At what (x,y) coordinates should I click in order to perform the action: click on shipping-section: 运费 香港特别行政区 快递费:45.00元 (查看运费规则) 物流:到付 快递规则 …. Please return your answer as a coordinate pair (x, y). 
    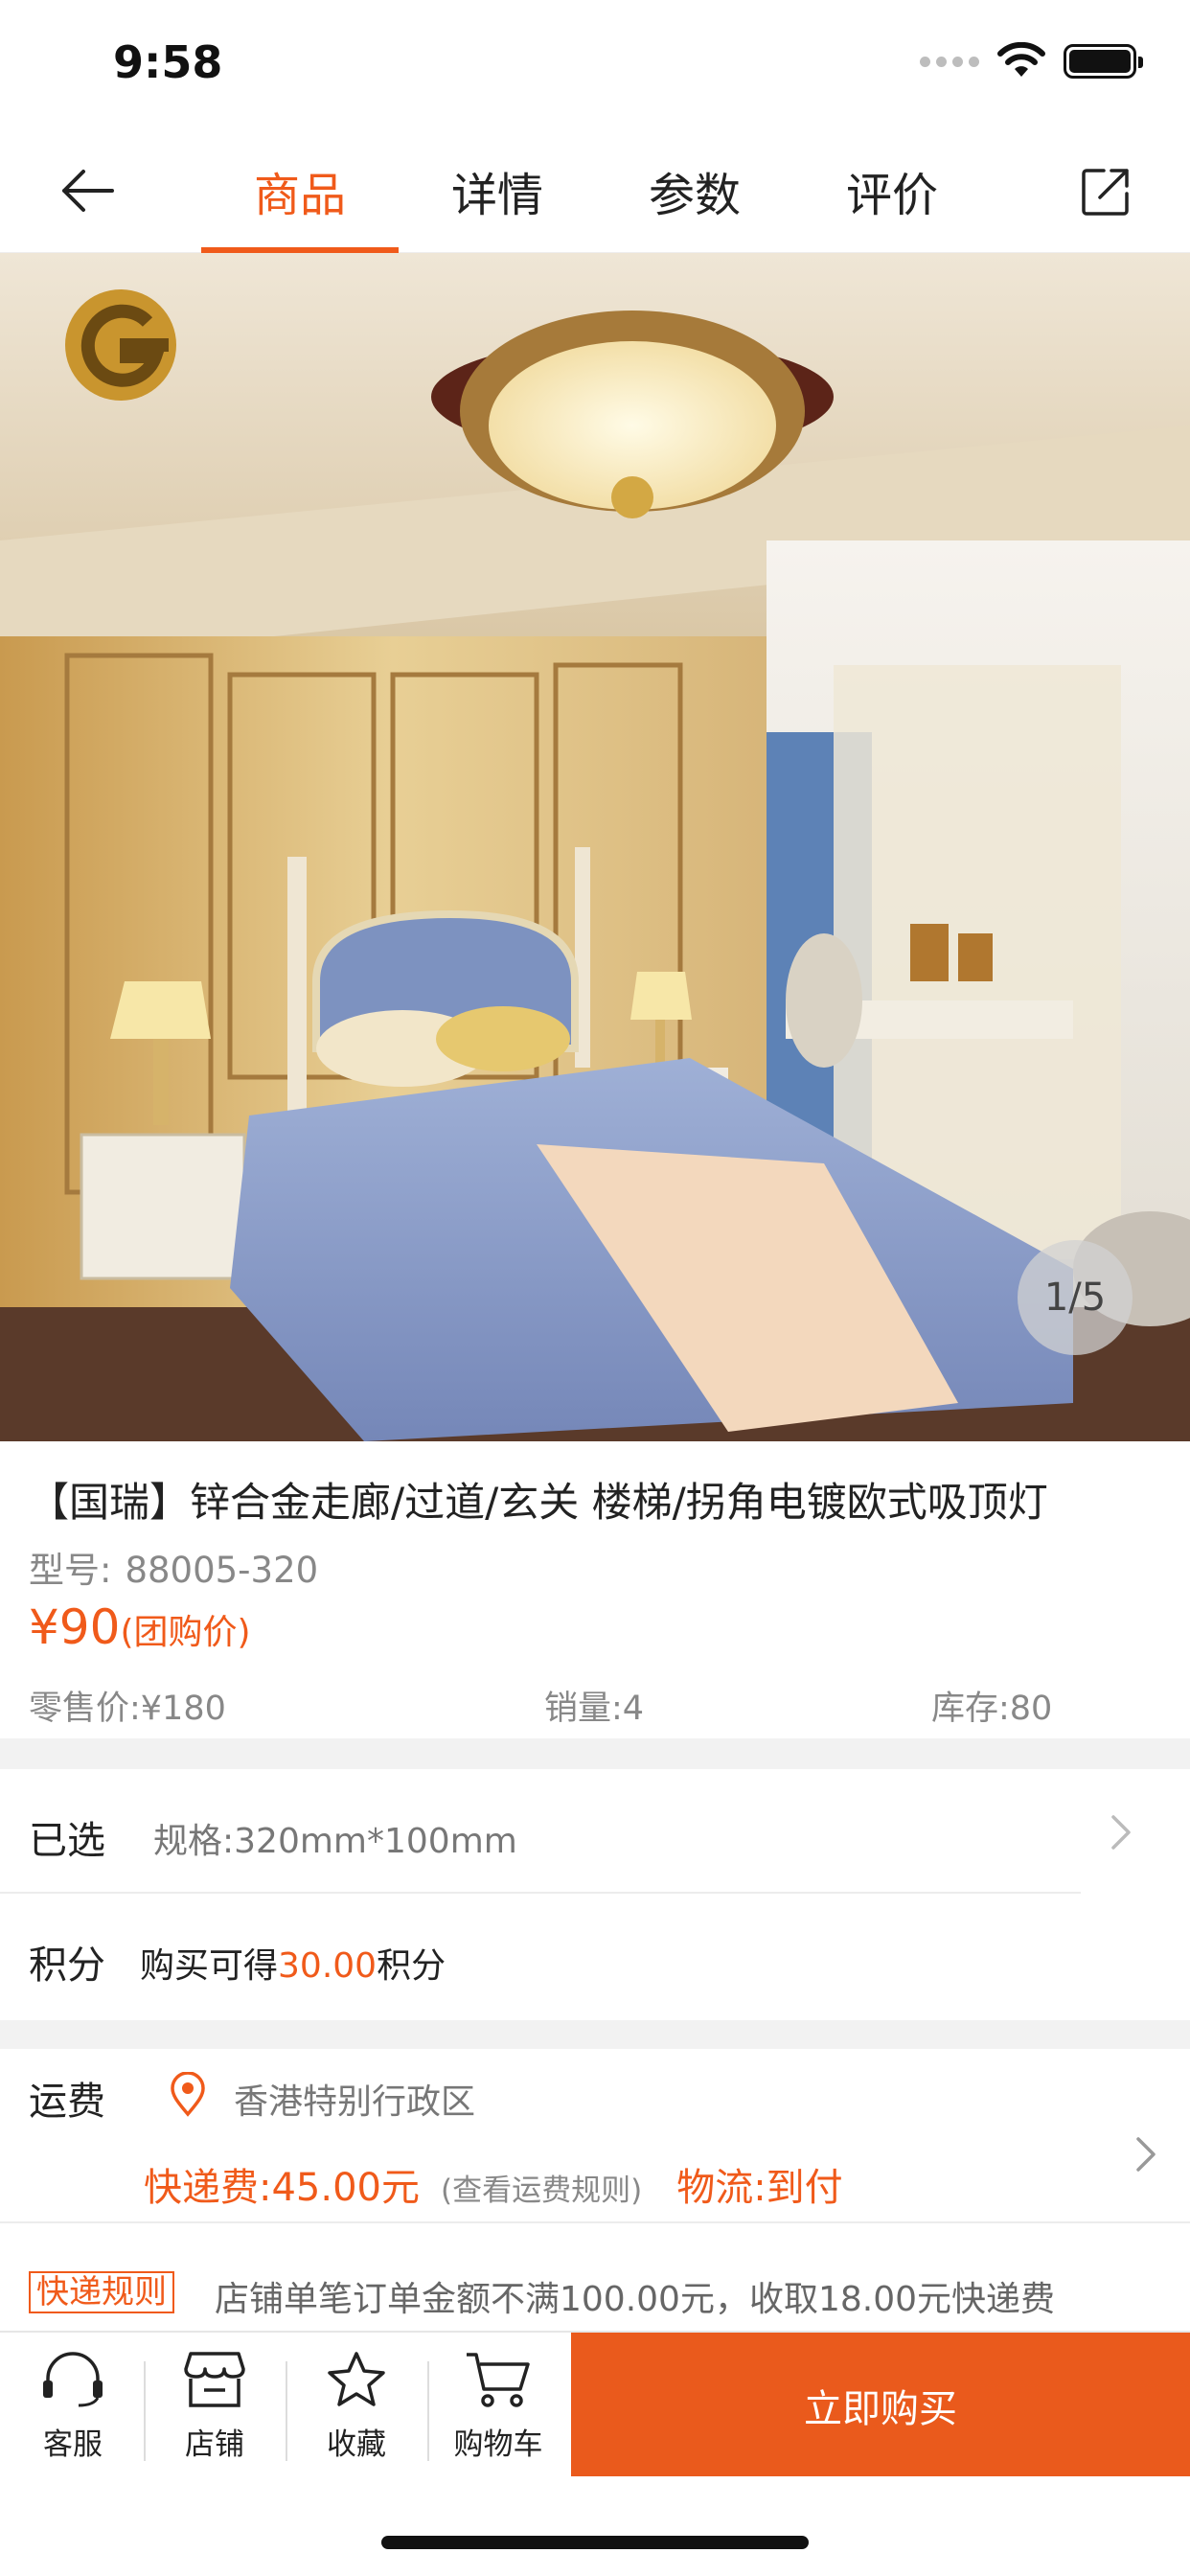
    Looking at the image, I should click on (595, 2190).